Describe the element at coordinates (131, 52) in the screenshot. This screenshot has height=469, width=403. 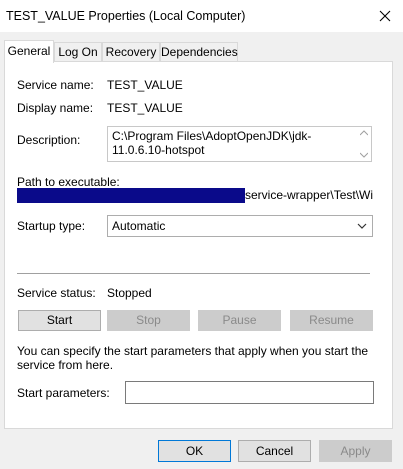
I see `tab-recovery: Recovery` at that location.